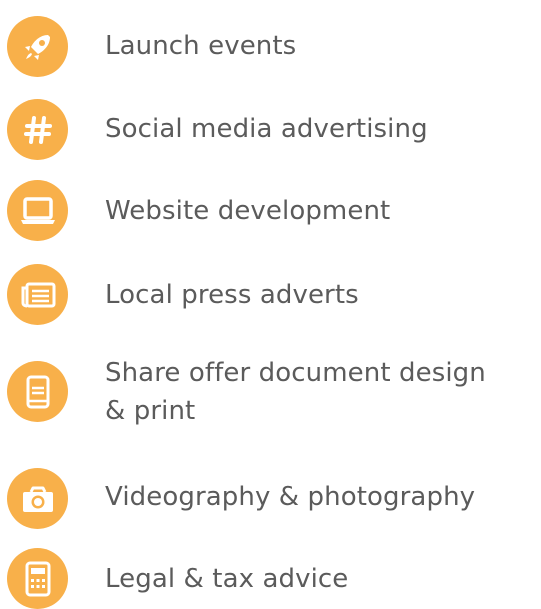 This screenshot has width=541, height=609. I want to click on calculator-icon, so click(37, 578).